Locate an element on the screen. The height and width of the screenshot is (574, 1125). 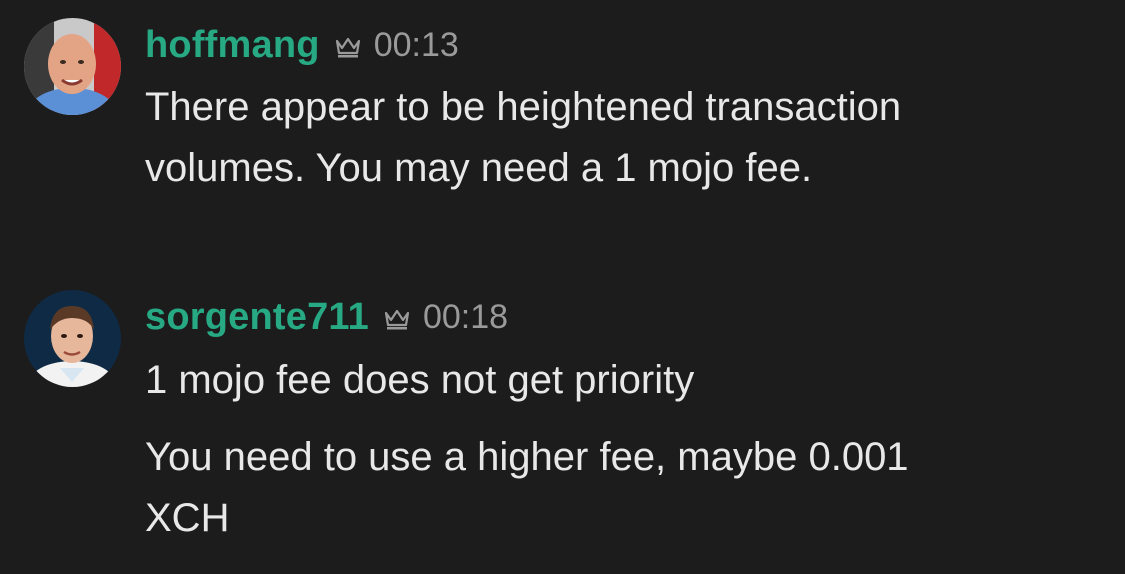
timestamp: 00:18 is located at coordinates (465, 316).